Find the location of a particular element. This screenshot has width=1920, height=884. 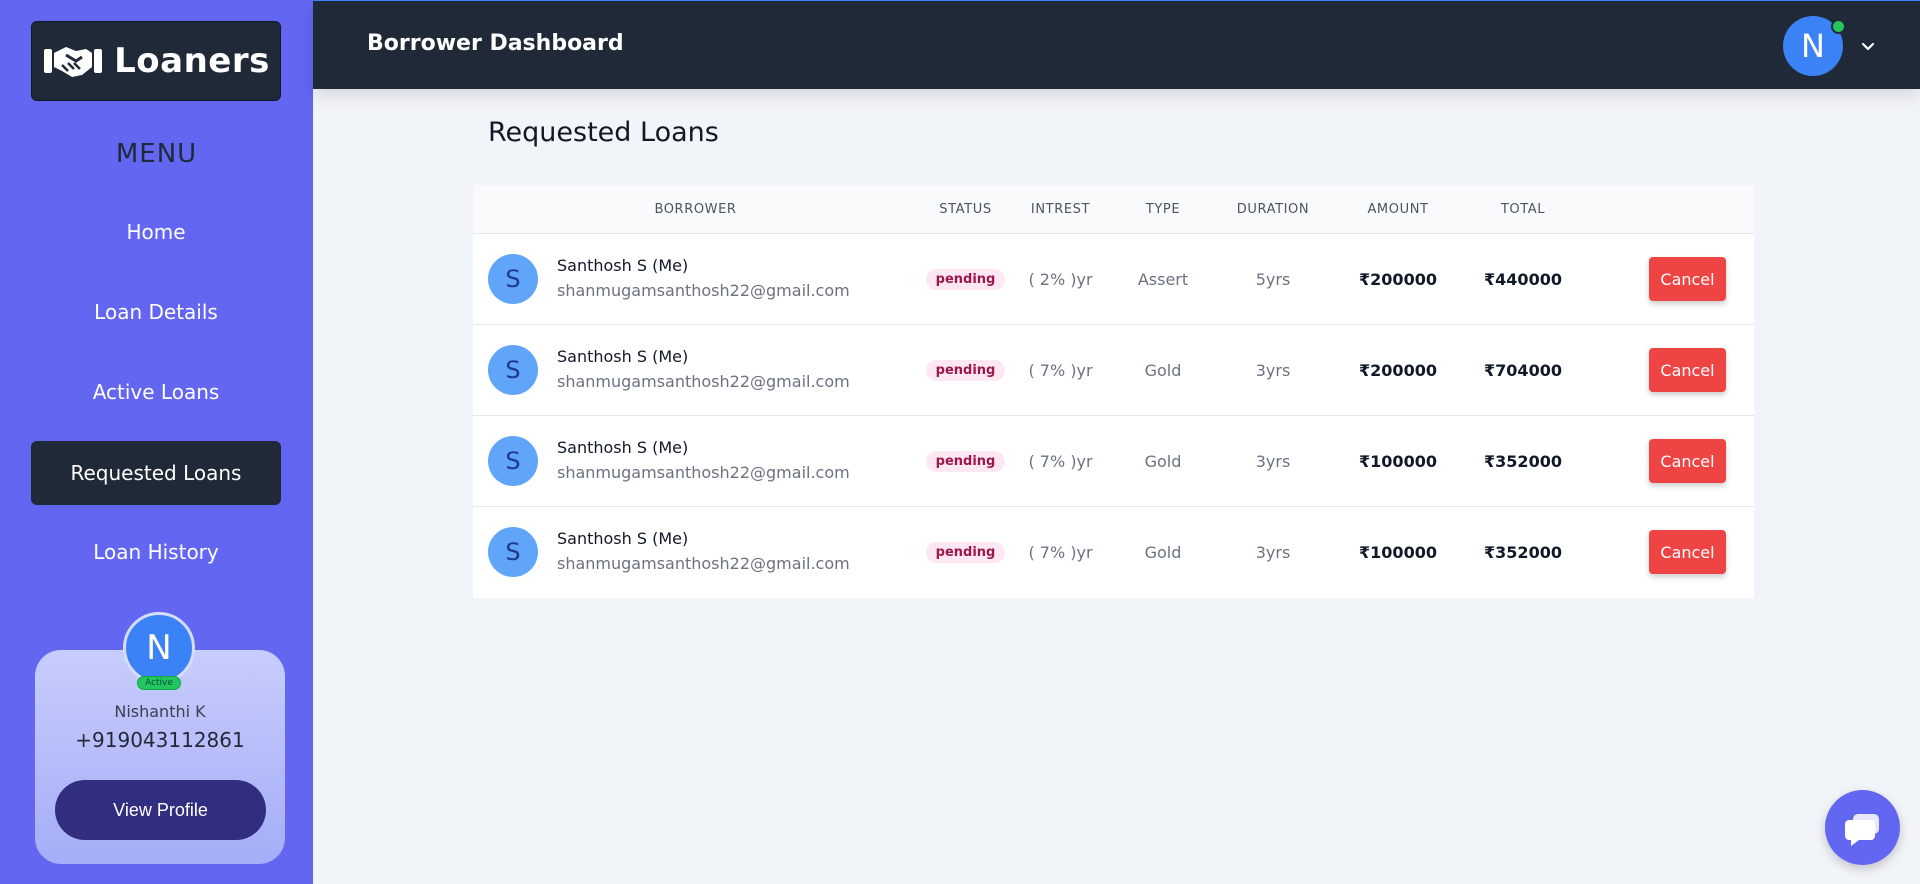

sidebar-item-loan-details: Loan Details is located at coordinates (156, 312).